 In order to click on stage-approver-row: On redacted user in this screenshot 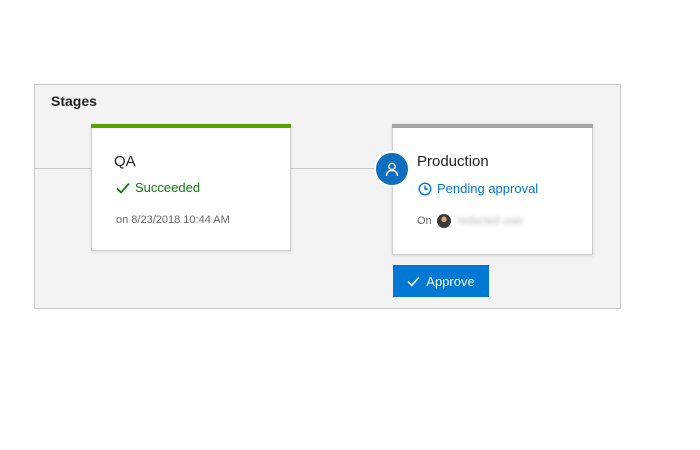, I will do `click(470, 221)`.